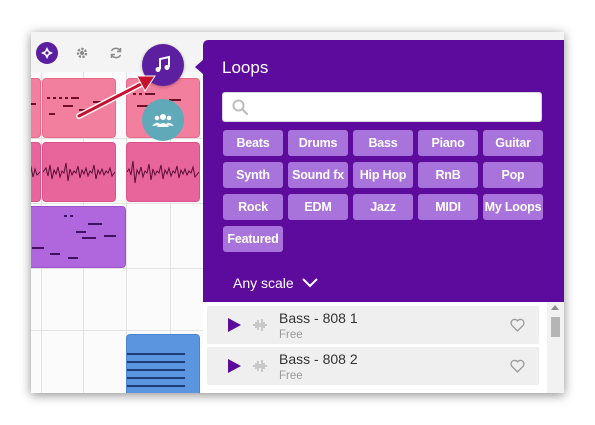 Image resolution: width=595 pixels, height=425 pixels. Describe the element at coordinates (116, 53) in the screenshot. I see `refresh-icon` at that location.